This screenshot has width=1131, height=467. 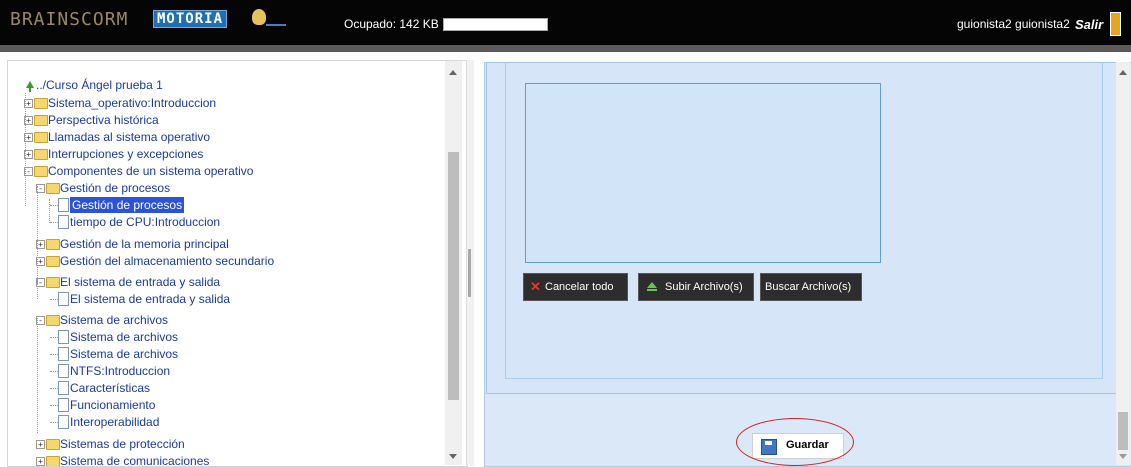 I want to click on splitter-grip, so click(x=469, y=273).